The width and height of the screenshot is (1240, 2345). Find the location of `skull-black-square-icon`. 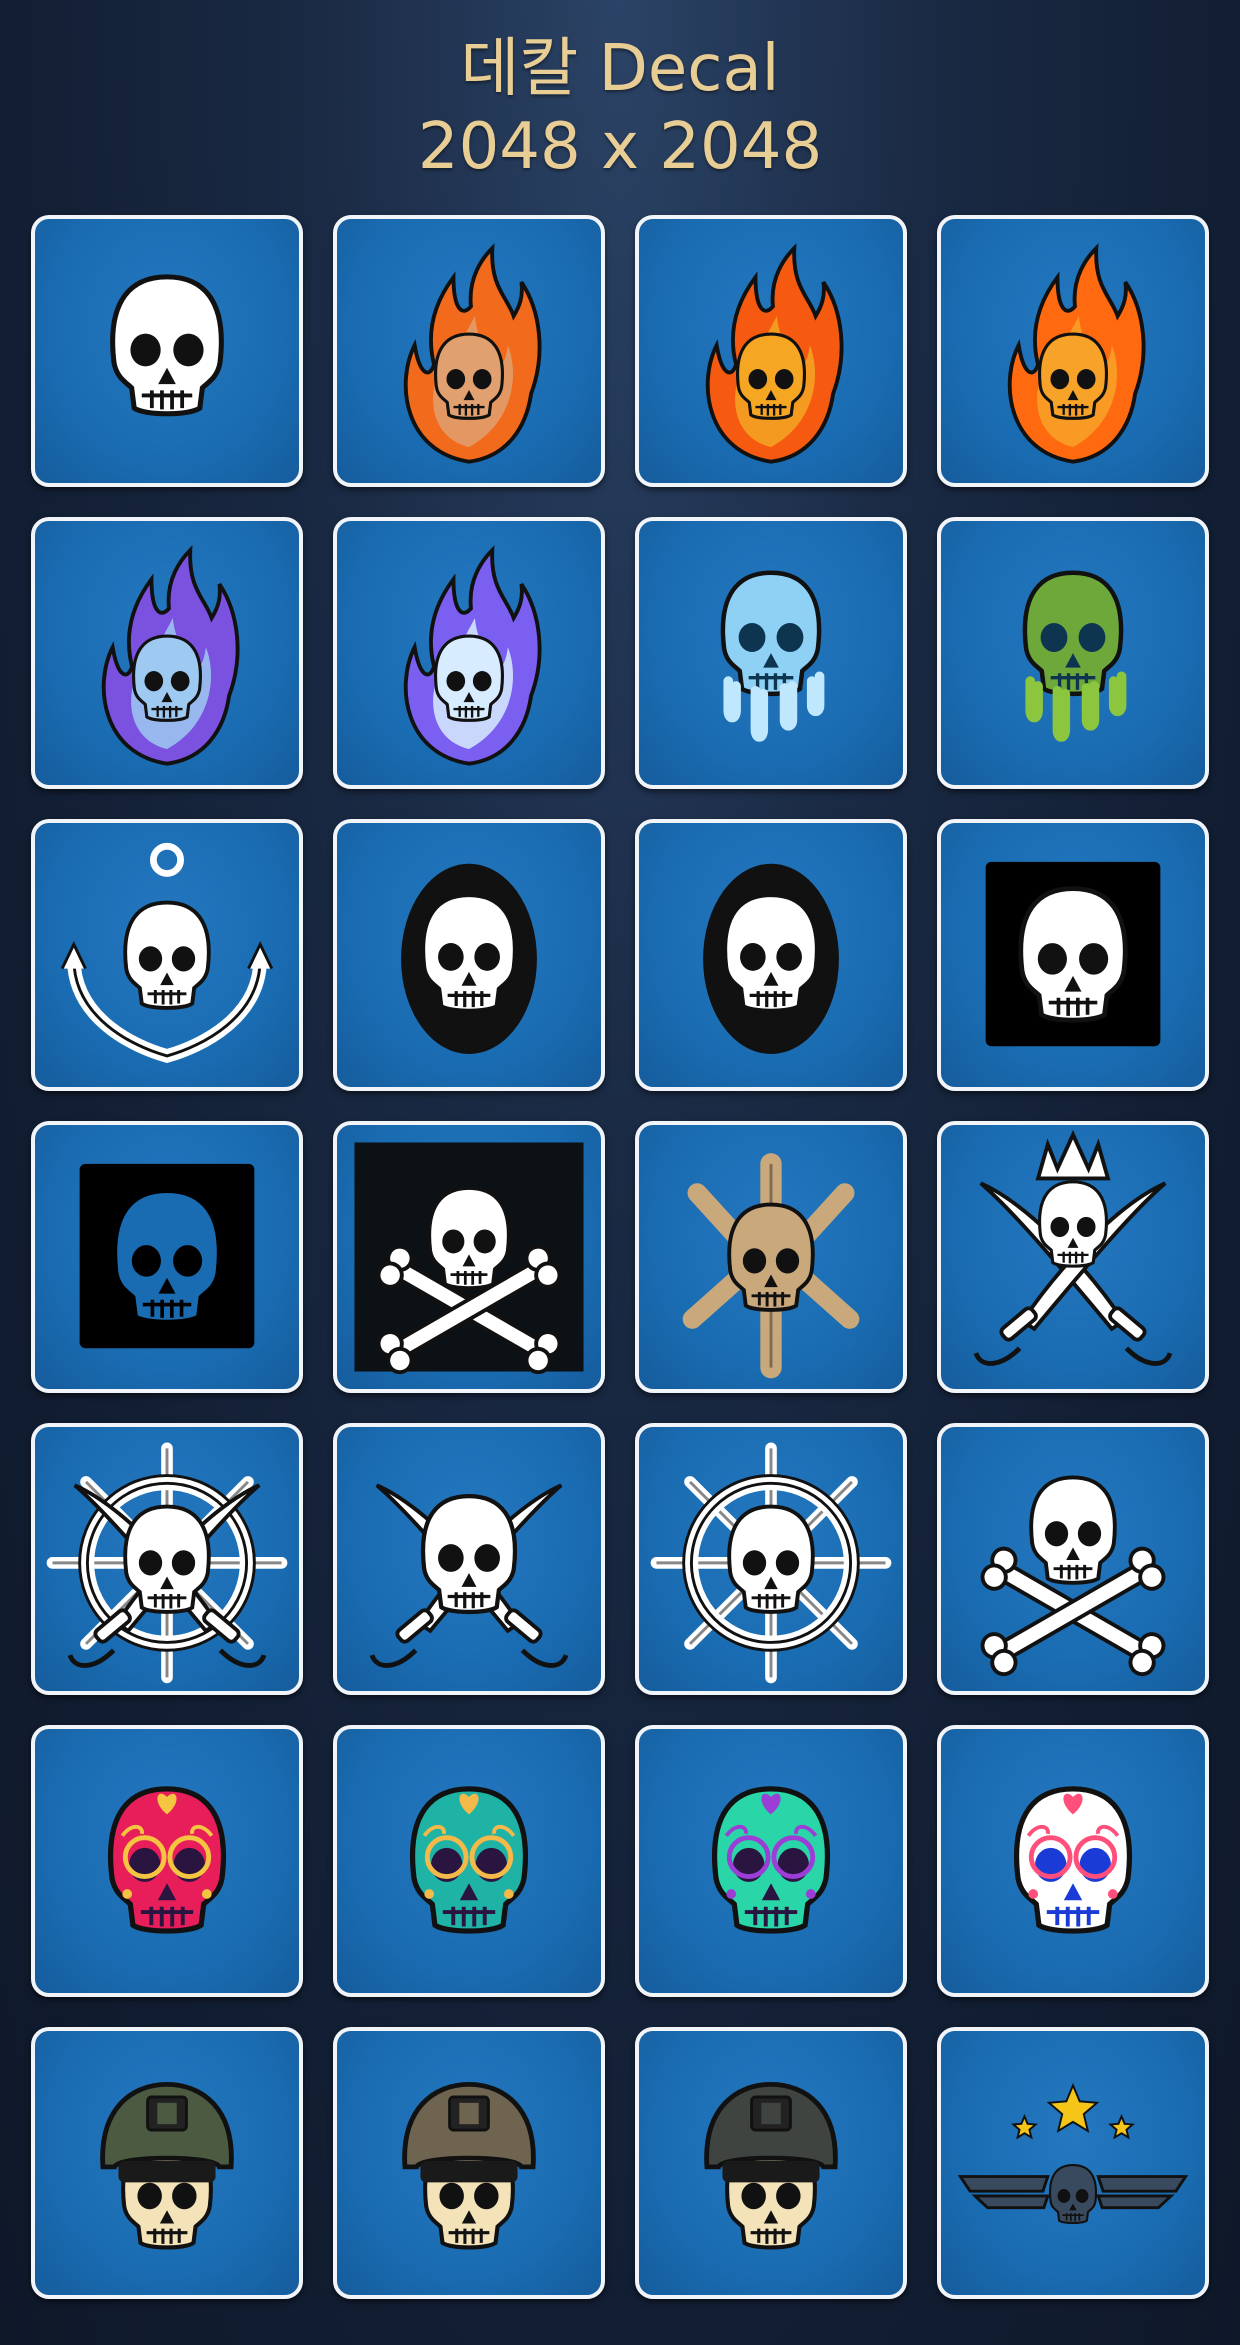

skull-black-square-icon is located at coordinates (1073, 954).